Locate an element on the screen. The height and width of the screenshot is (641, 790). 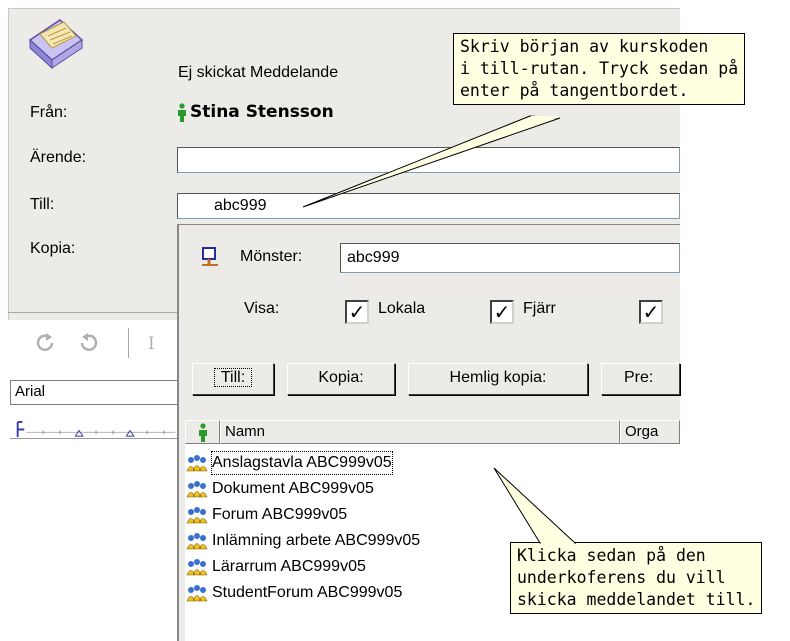
list-item: Anslagstavla ABC999v05 is located at coordinates (289, 463).